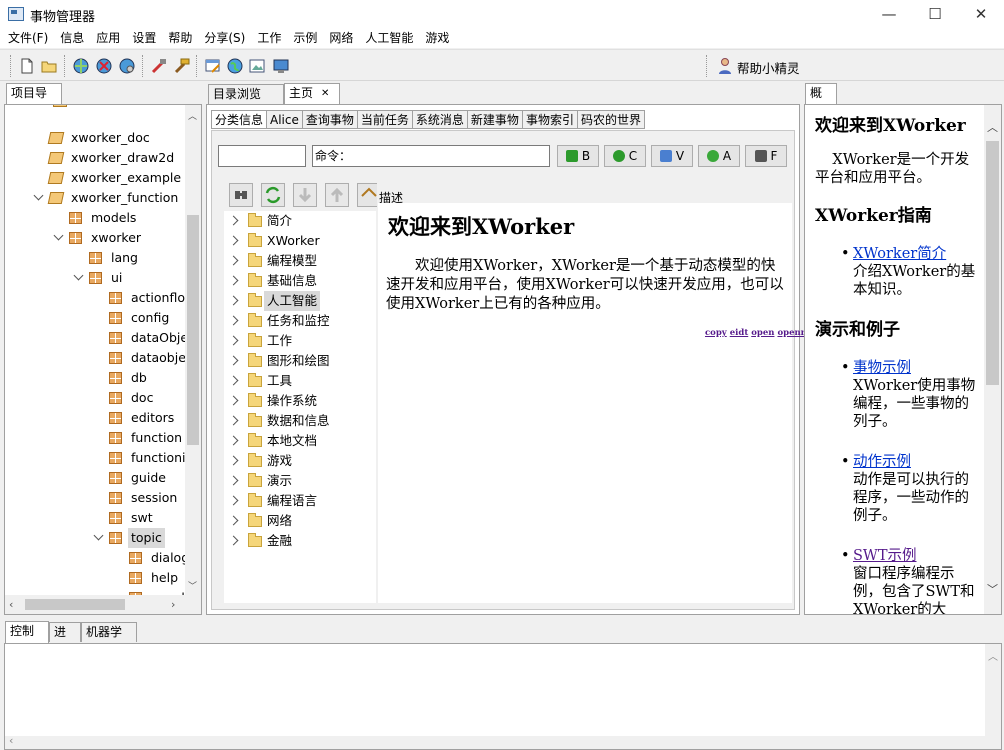 The image size is (1004, 750). What do you see at coordinates (300, 381) in the screenshot?
I see `category-item: 工具` at bounding box center [300, 381].